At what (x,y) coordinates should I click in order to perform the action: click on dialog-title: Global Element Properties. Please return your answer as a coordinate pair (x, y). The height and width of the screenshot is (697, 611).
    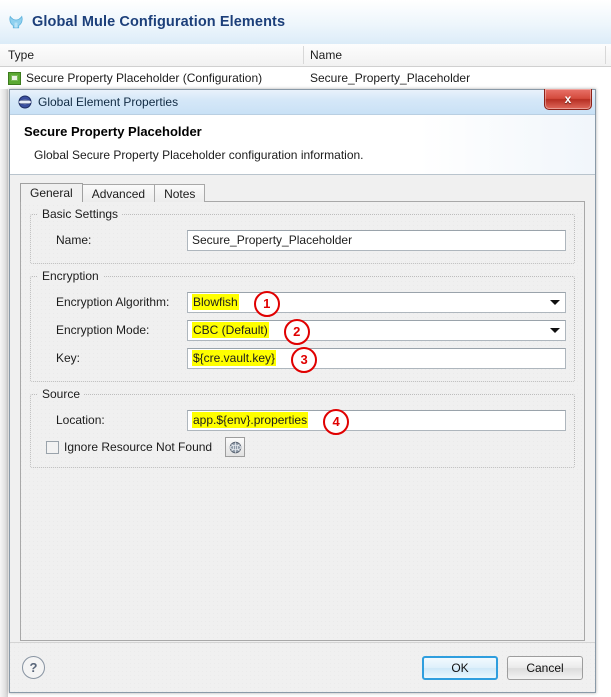
    Looking at the image, I should click on (108, 102).